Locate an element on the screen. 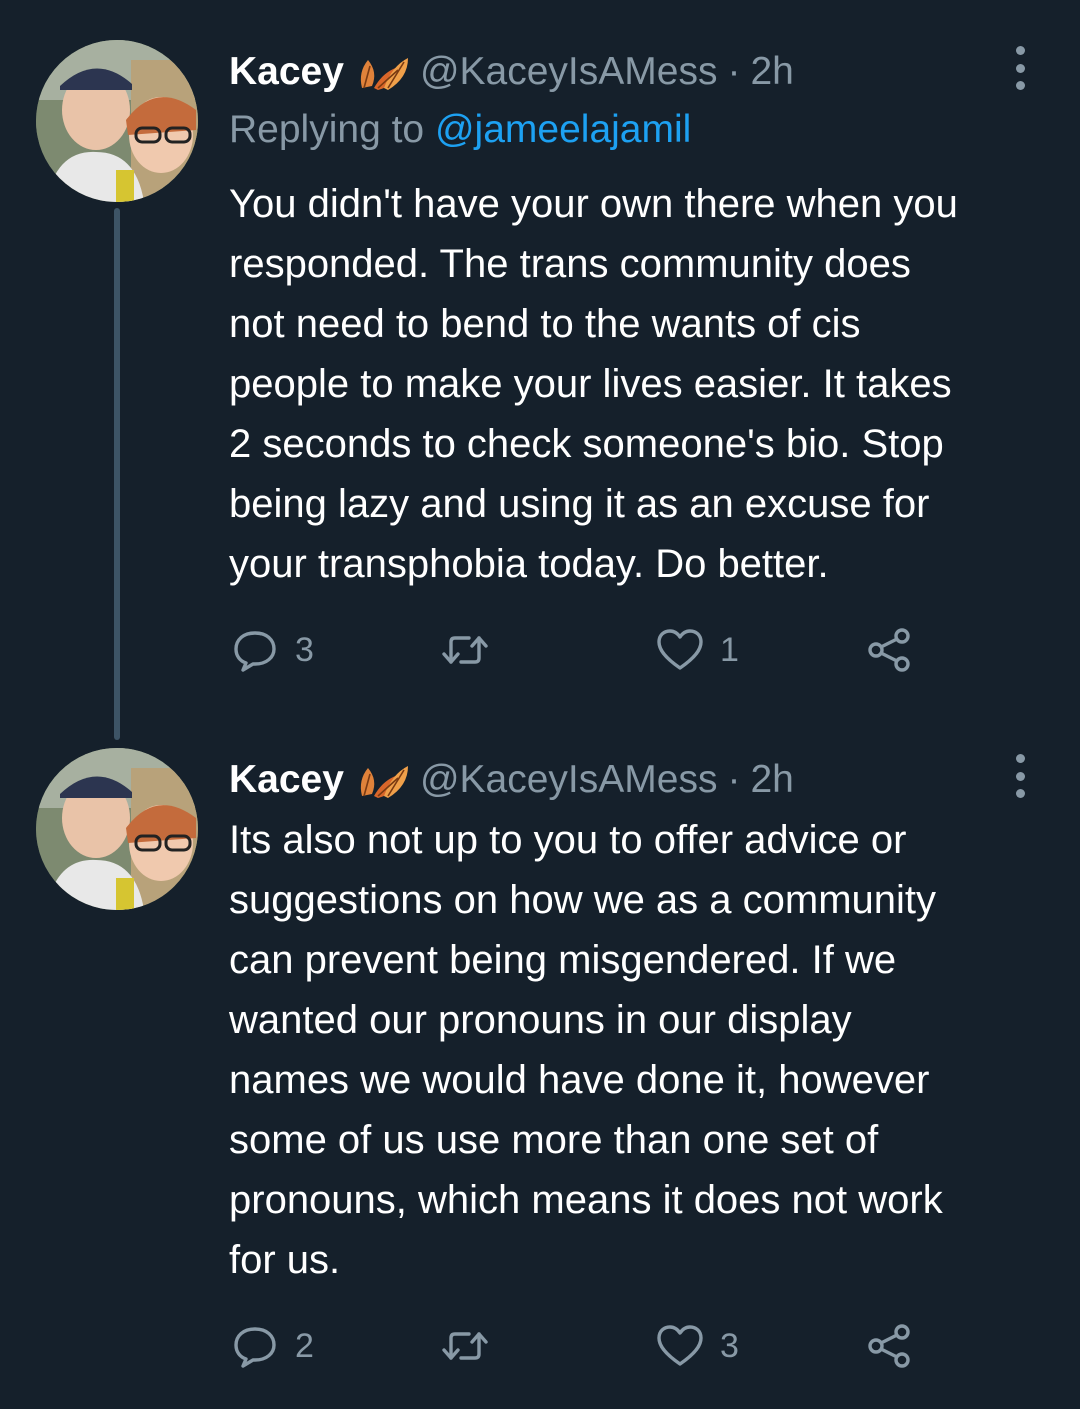  thread-line is located at coordinates (117, 474).